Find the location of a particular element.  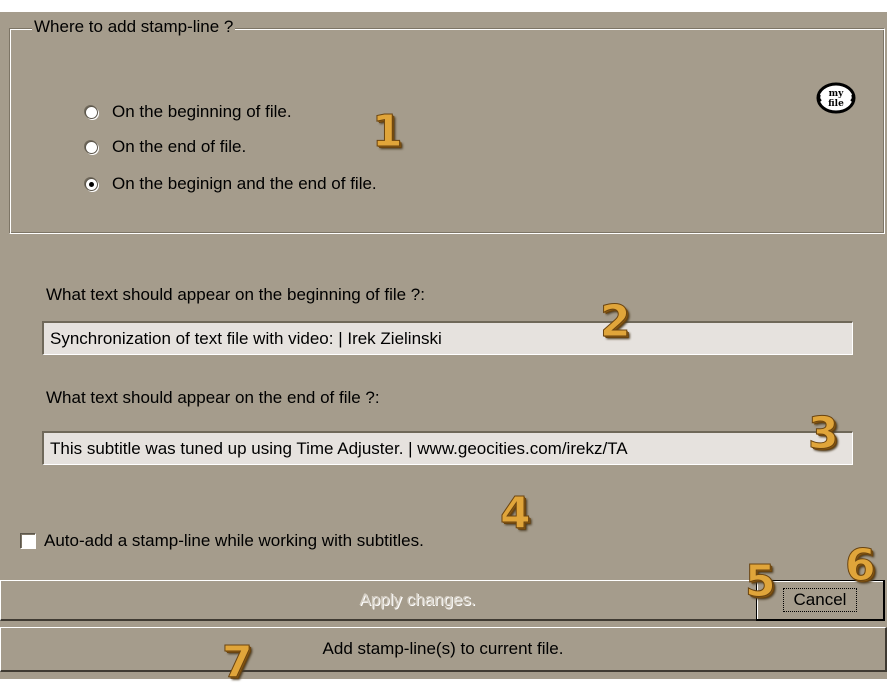

my-file-logo: my file is located at coordinates (836, 98).